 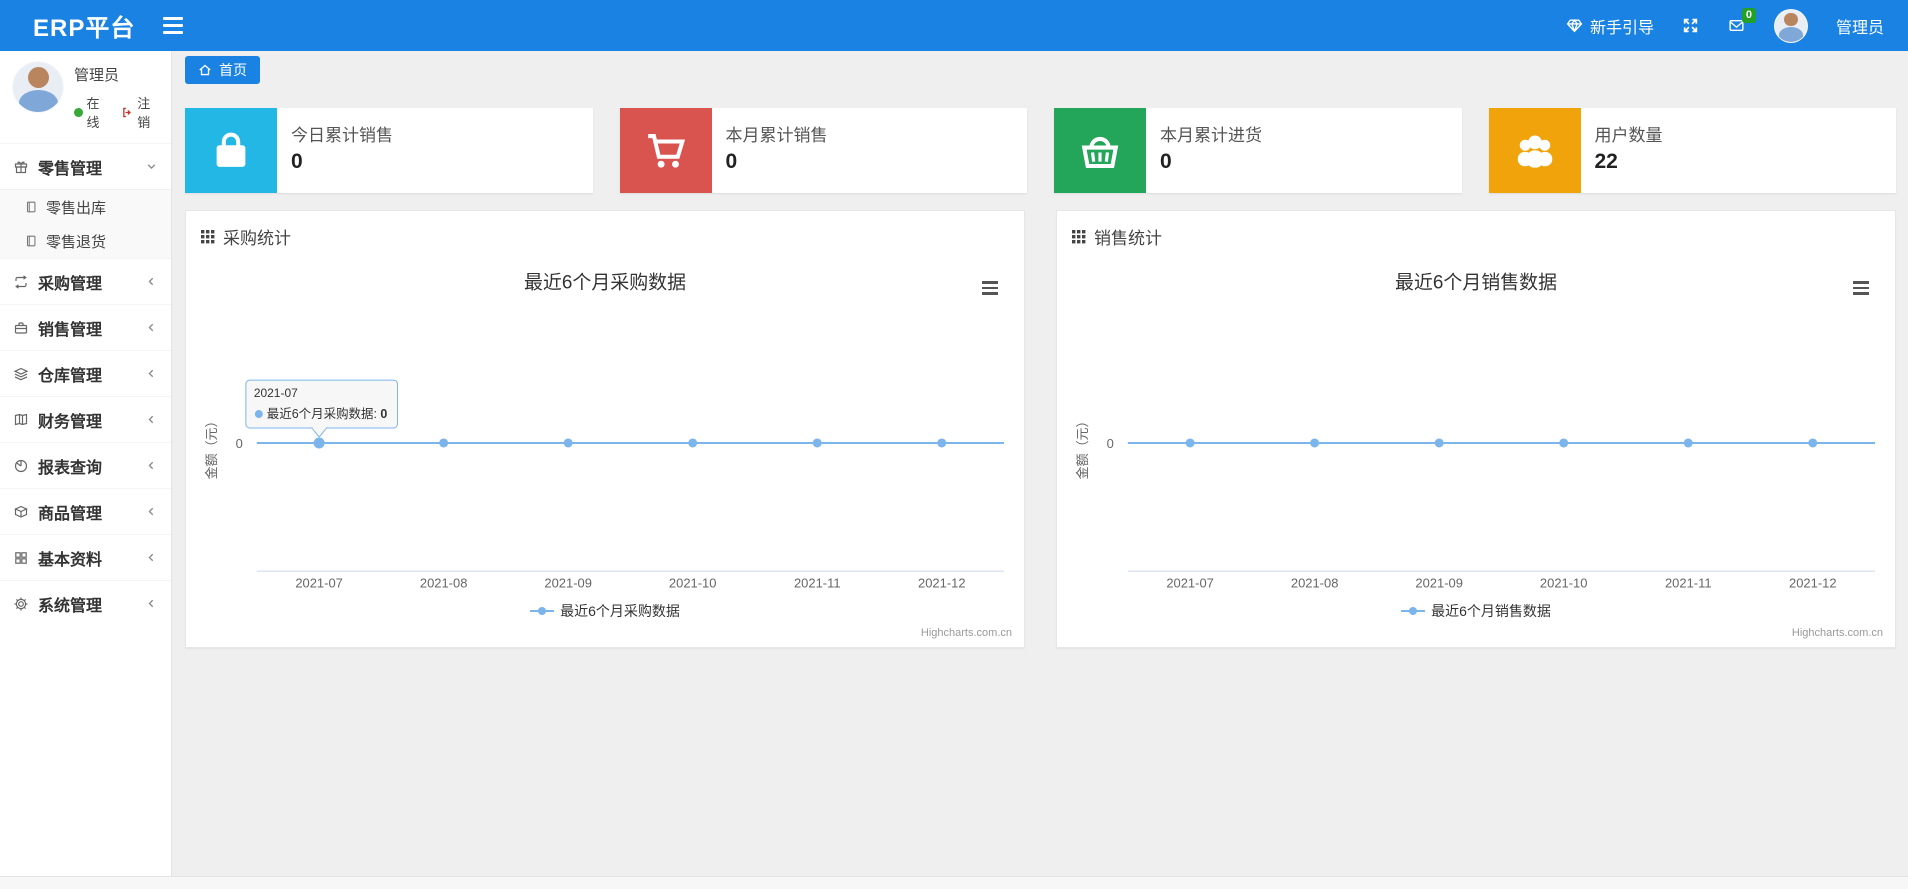 What do you see at coordinates (21, 558) in the screenshot?
I see `grid-icon` at bounding box center [21, 558].